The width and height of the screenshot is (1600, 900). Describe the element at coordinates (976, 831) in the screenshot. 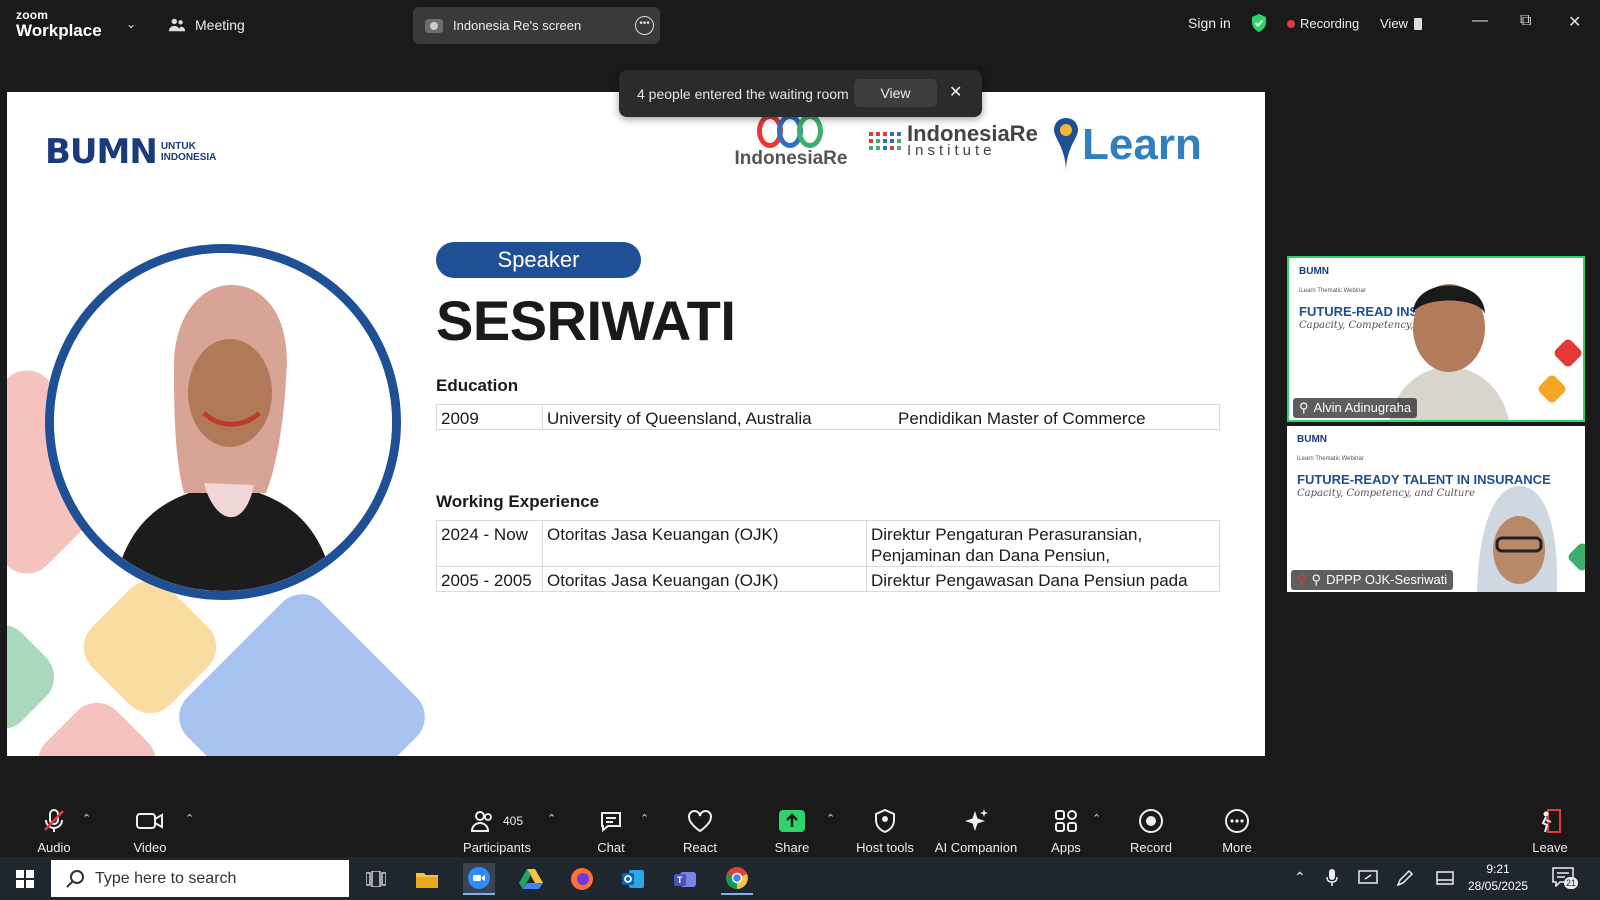

I see `ai-companion-button: AI Companion` at that location.